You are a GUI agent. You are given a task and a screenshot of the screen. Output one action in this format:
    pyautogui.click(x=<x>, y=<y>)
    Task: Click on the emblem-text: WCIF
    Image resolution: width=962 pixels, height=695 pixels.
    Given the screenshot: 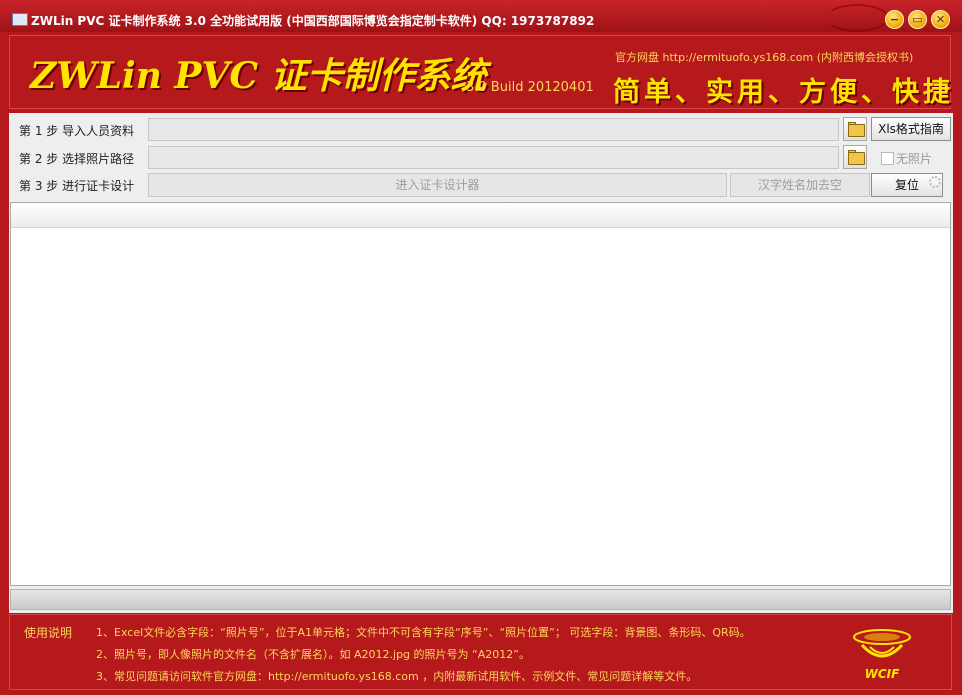 What is the action you would take?
    pyautogui.click(x=883, y=674)
    